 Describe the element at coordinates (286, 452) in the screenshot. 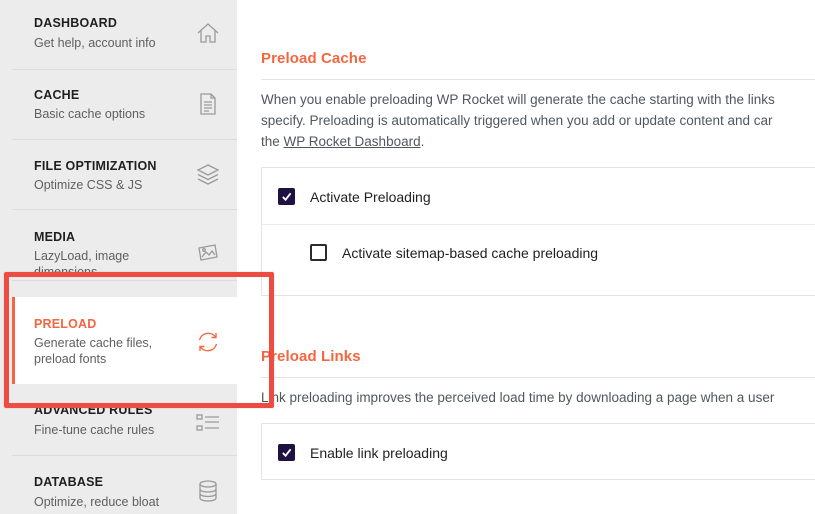

I see `enable-link-preloading-checkbox` at that location.